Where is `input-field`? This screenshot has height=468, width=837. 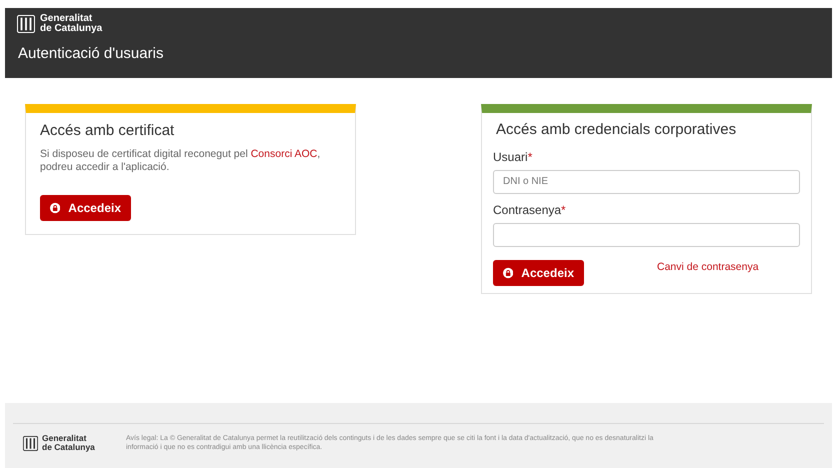
input-field is located at coordinates (646, 234).